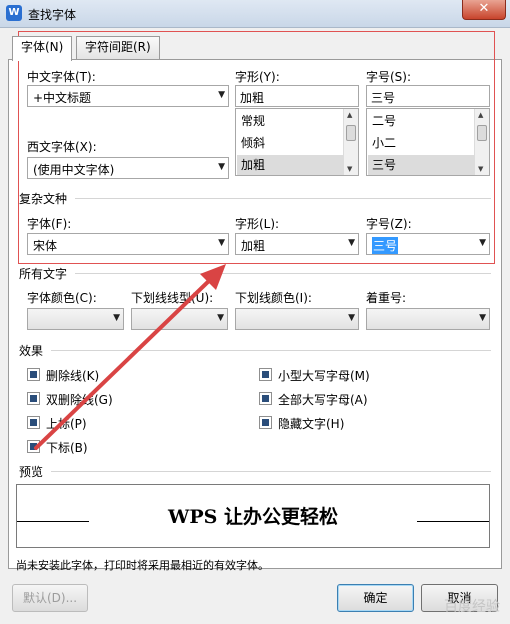 This screenshot has width=510, height=624. What do you see at coordinates (14, 13) in the screenshot?
I see `wps-app-icon: W` at bounding box center [14, 13].